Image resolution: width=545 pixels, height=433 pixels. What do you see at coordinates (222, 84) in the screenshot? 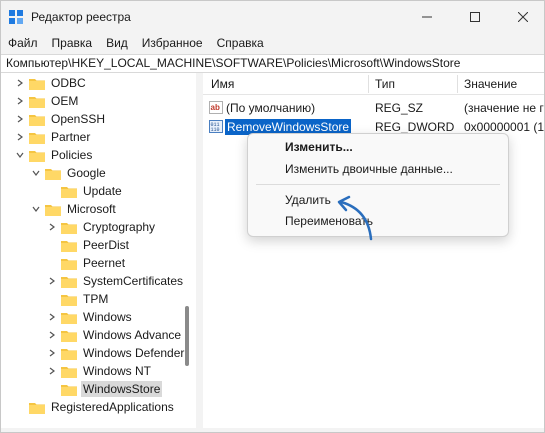
I see `column-name: Имя` at bounding box center [222, 84].